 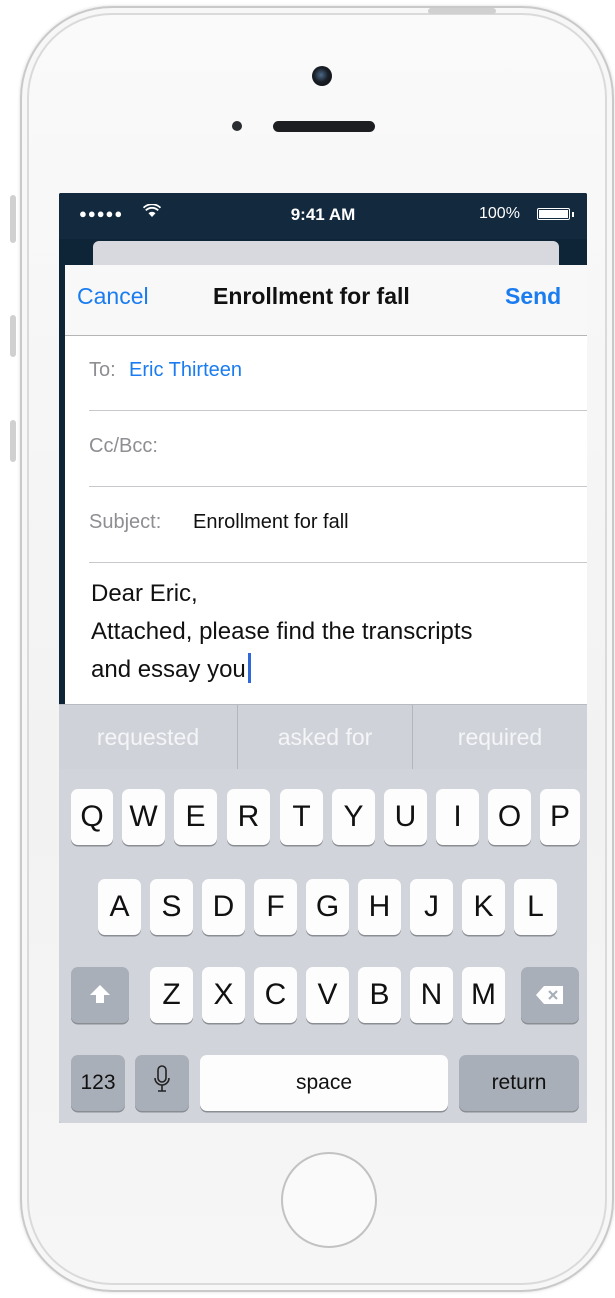 What do you see at coordinates (248, 817) in the screenshot?
I see `key-r: R` at bounding box center [248, 817].